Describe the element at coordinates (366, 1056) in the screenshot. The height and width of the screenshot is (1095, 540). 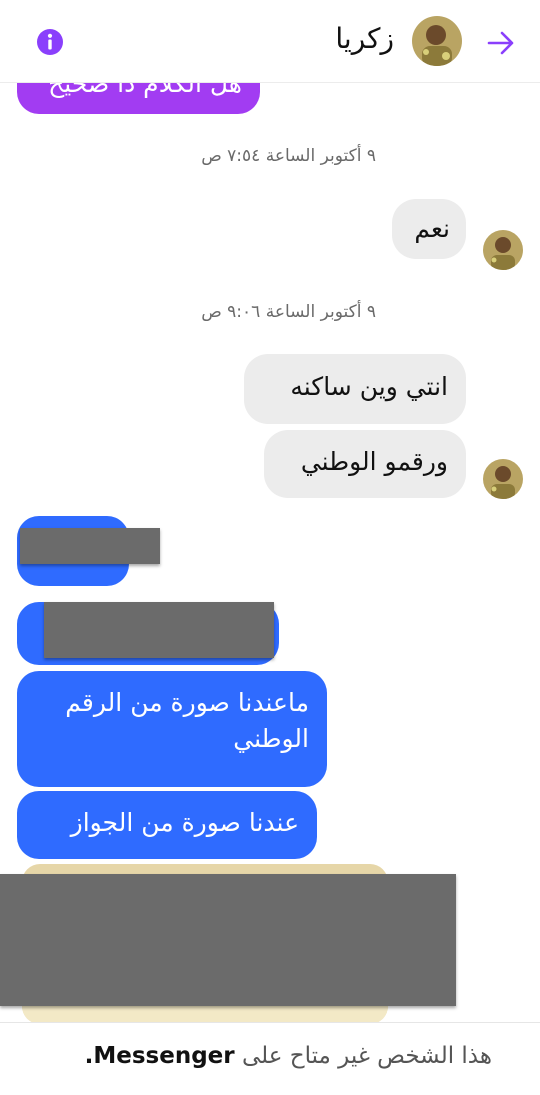
I see `unavailable-notice-text: هذا الشخص غير متاح على` at that location.